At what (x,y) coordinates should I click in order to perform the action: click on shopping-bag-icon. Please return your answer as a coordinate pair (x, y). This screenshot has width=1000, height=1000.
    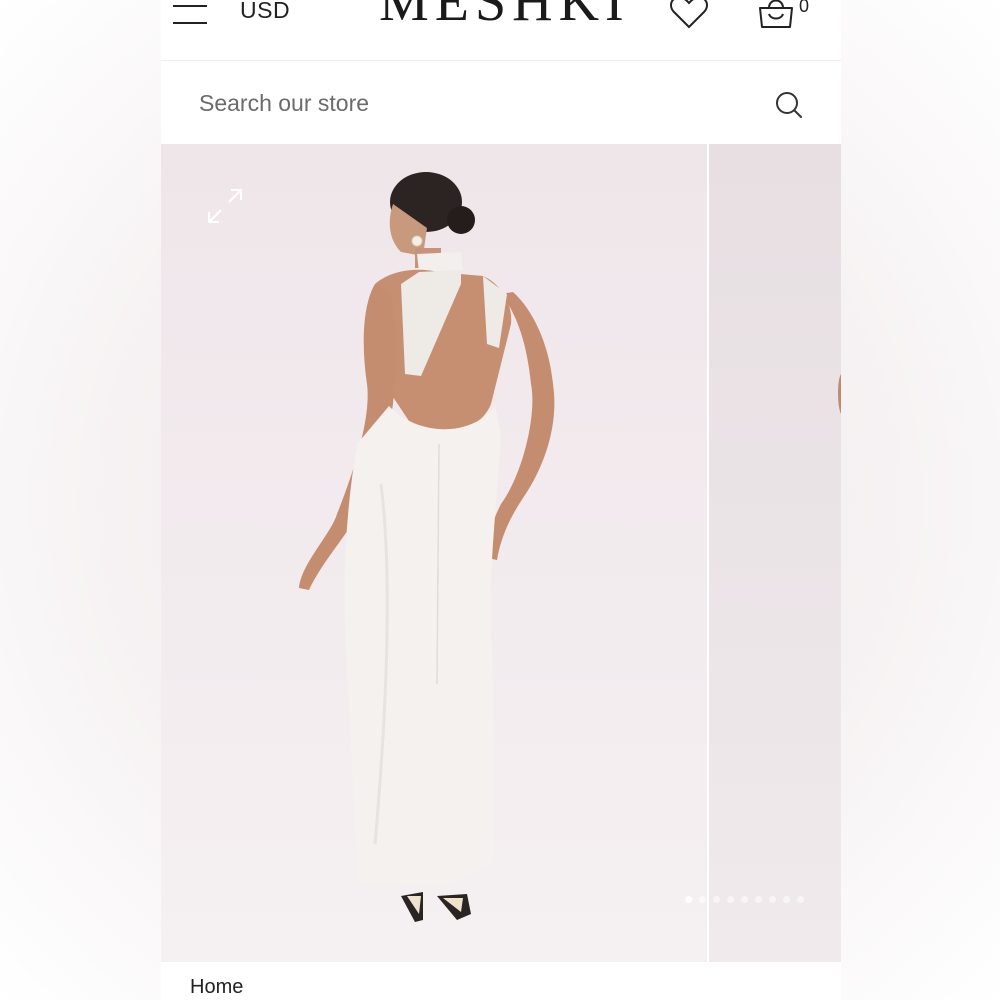
    Looking at the image, I should click on (776, 14).